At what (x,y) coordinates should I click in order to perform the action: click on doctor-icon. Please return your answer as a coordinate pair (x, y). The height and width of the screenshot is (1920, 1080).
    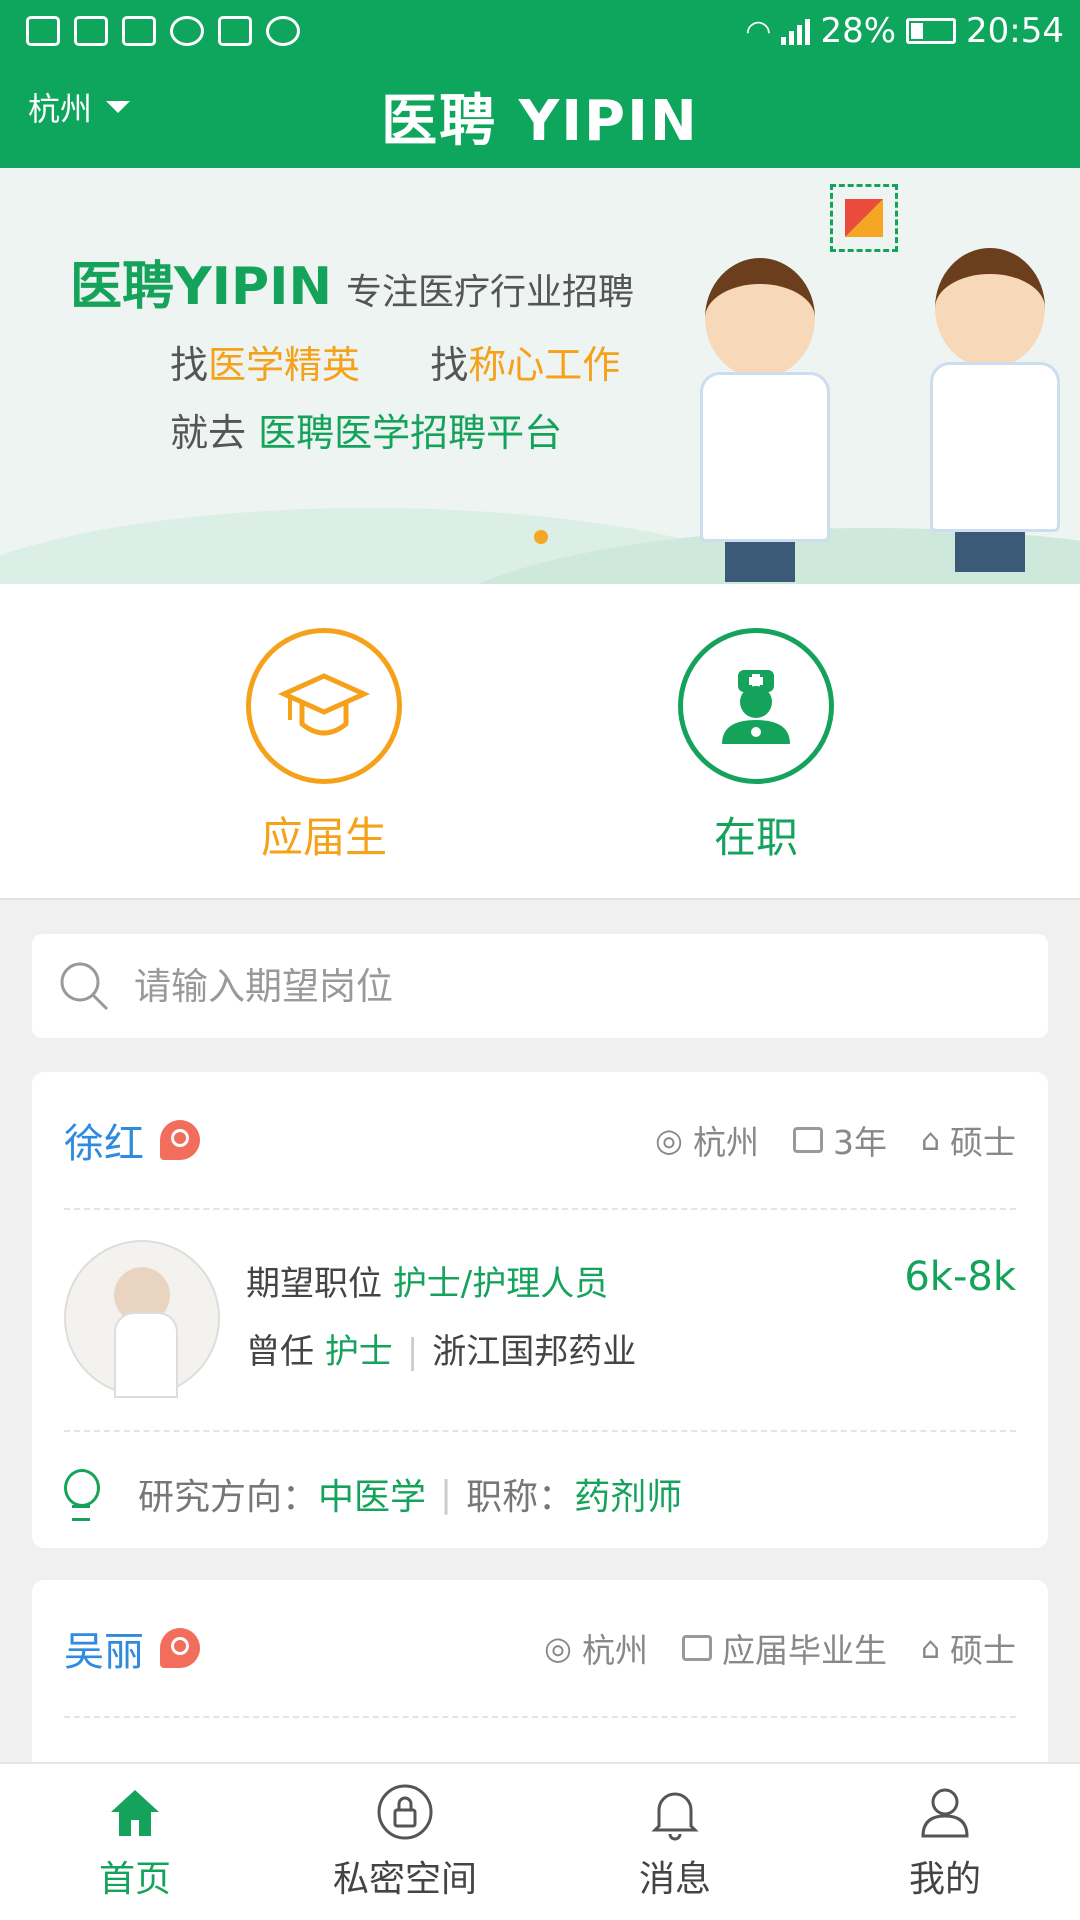
    Looking at the image, I should click on (756, 706).